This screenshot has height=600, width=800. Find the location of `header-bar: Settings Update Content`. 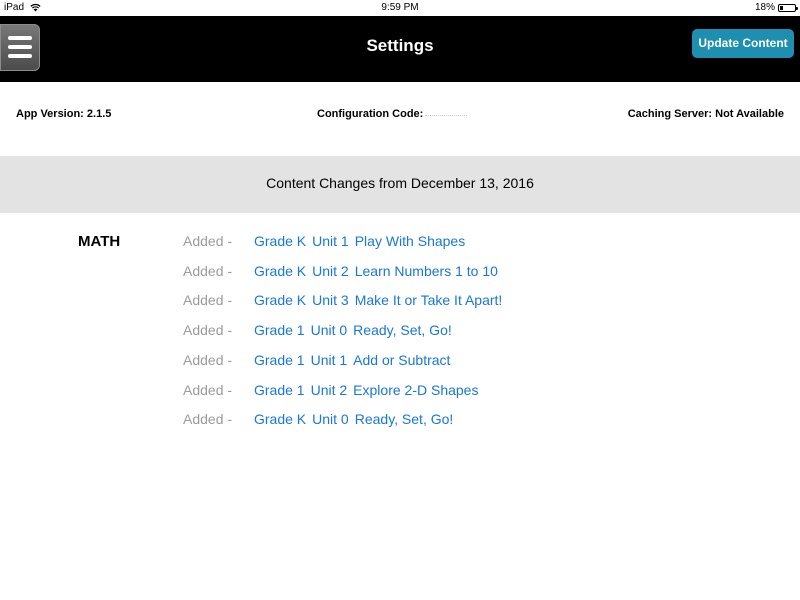

header-bar: Settings Update Content is located at coordinates (400, 49).